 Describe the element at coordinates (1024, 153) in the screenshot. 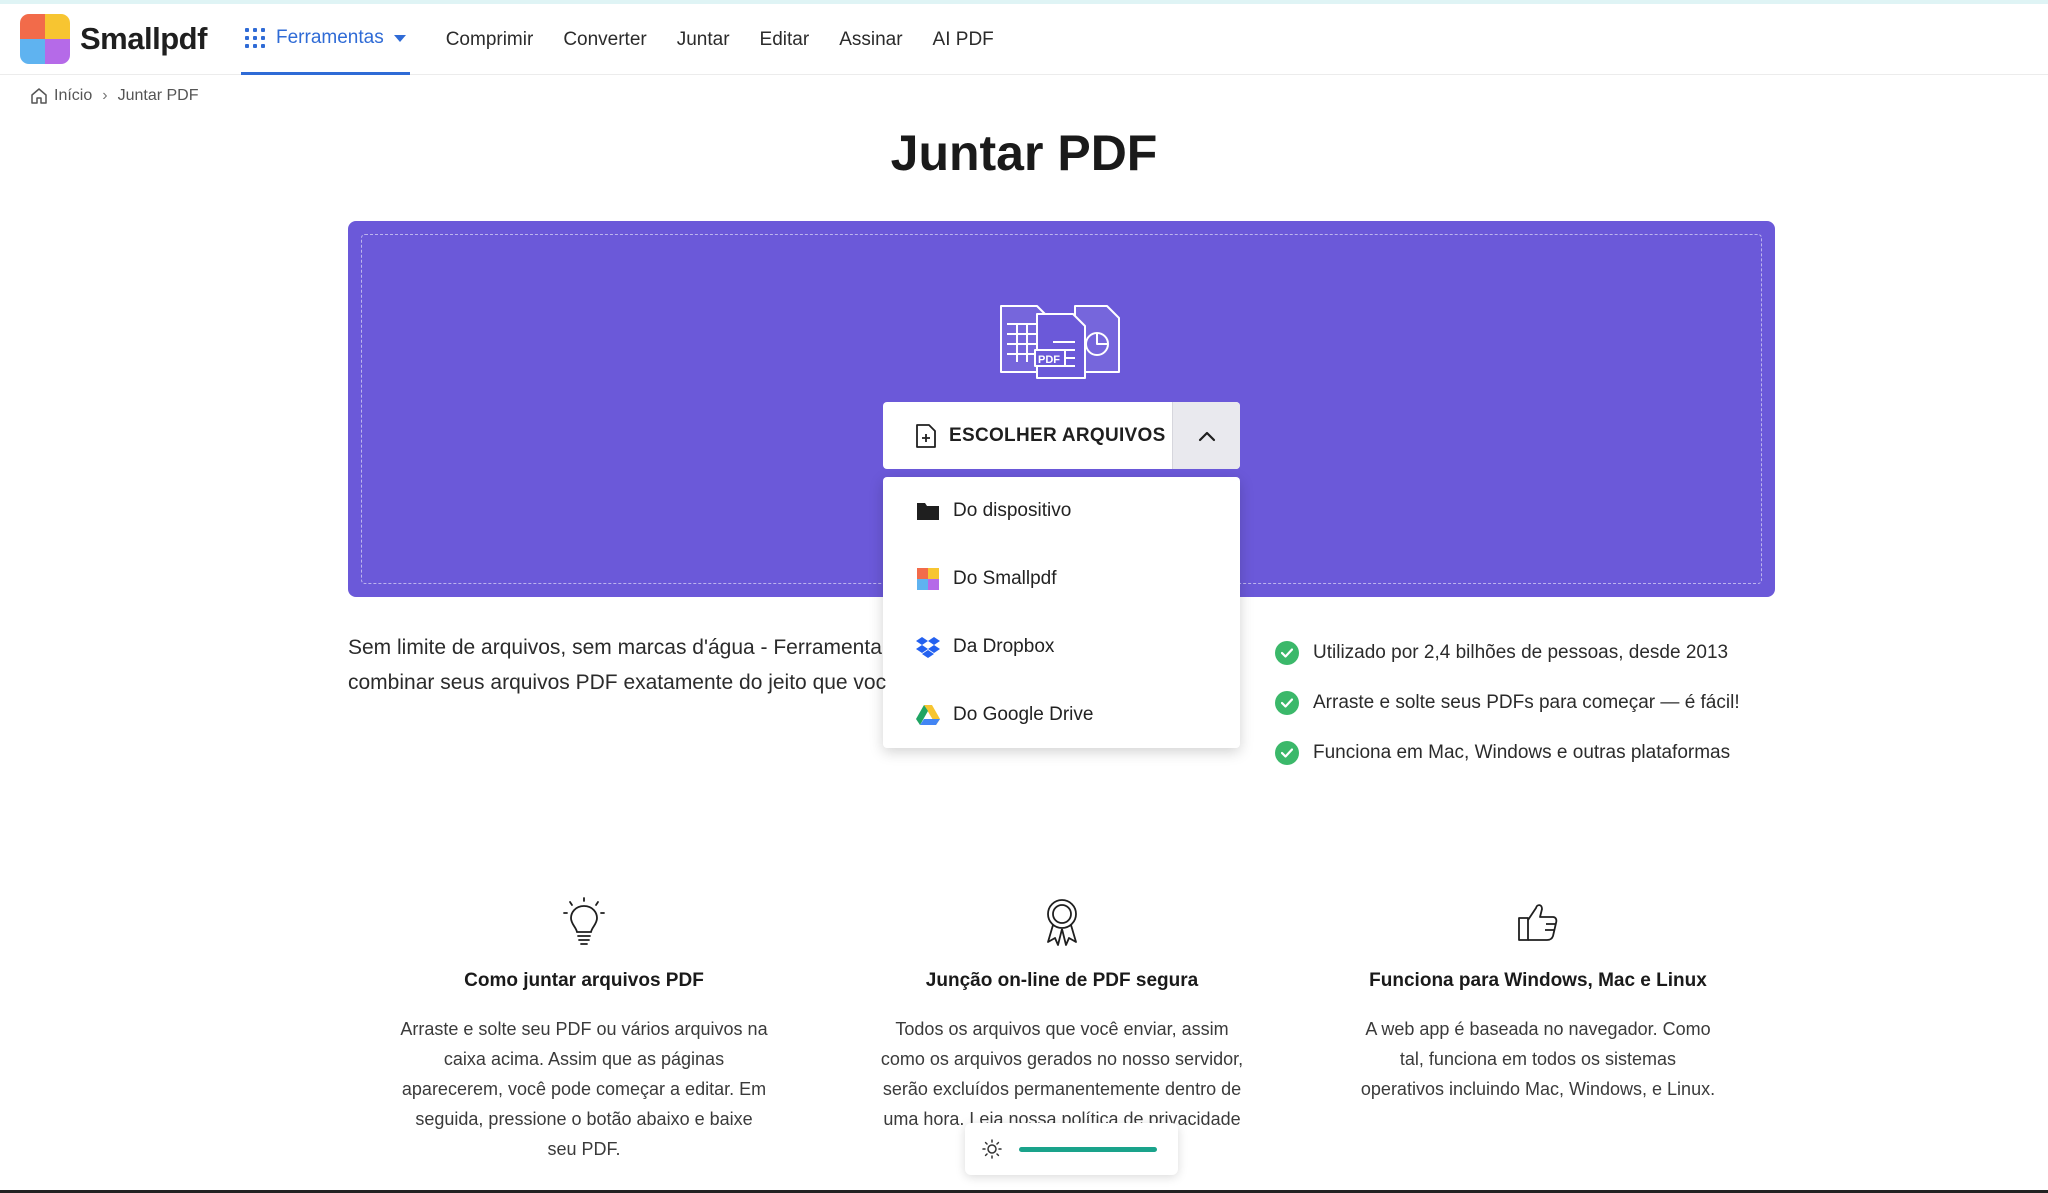

I see `page-title: Juntar PDF` at that location.